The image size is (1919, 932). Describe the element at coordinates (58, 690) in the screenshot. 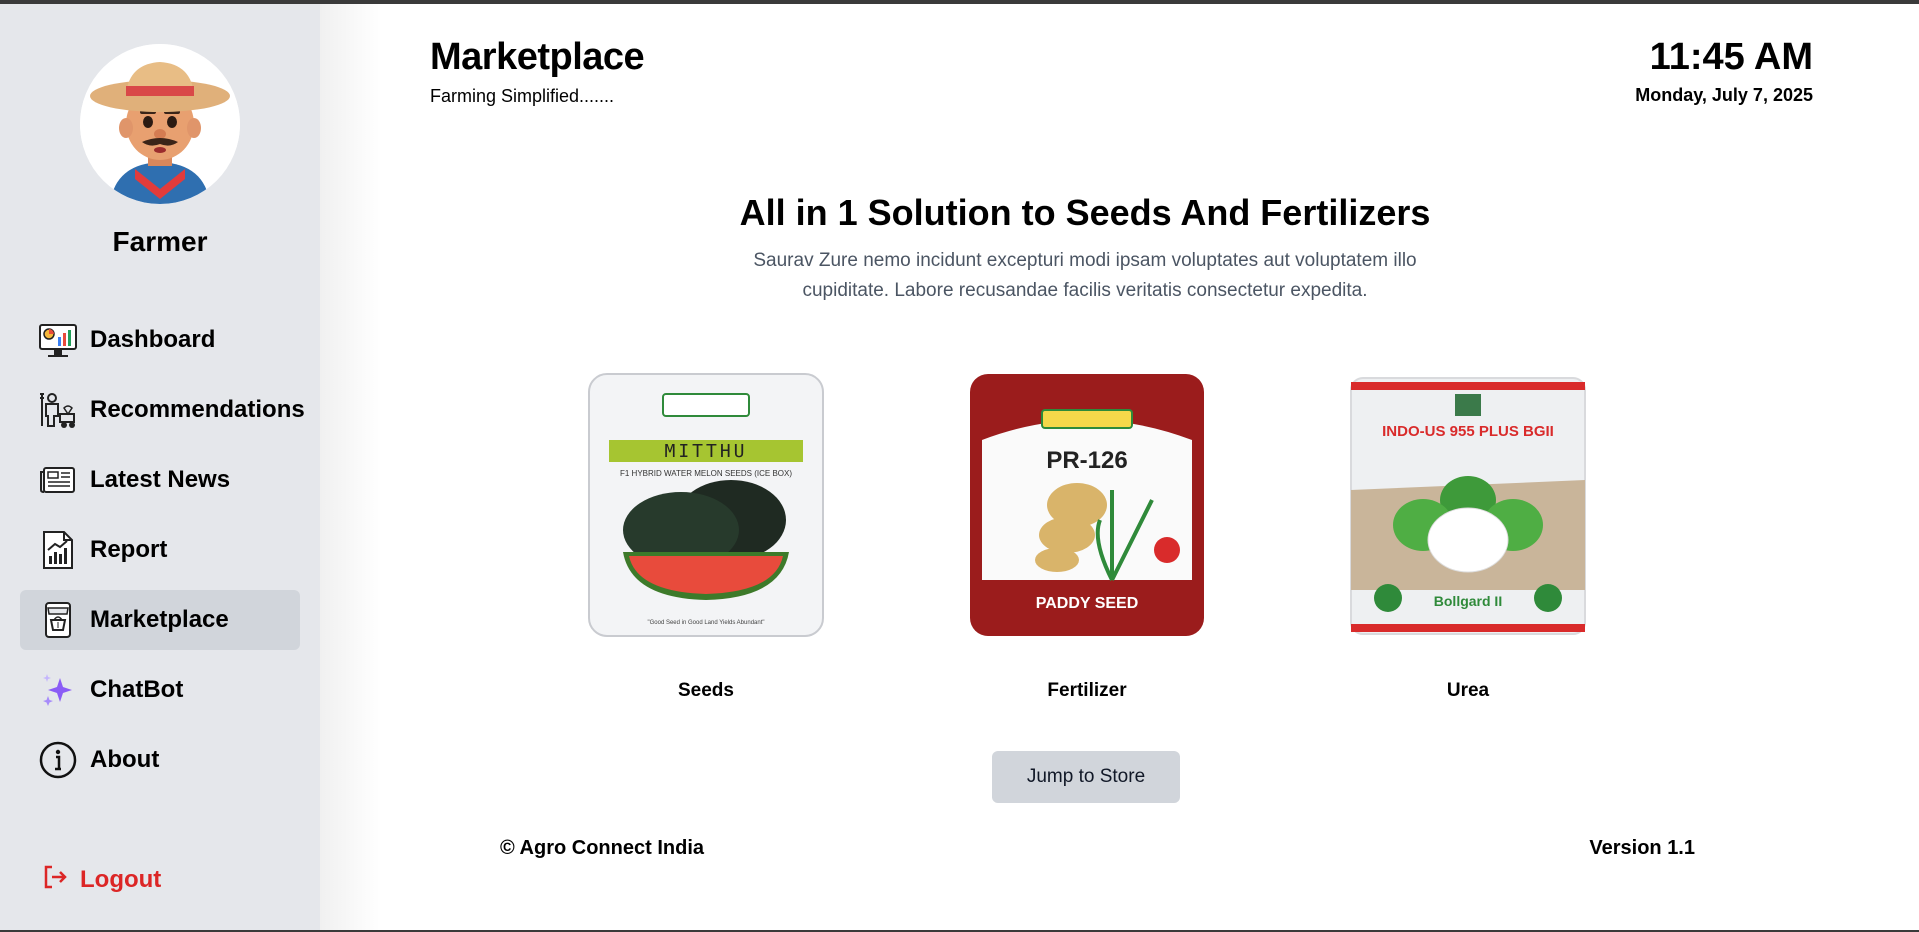

I see `sparkles-icon` at that location.